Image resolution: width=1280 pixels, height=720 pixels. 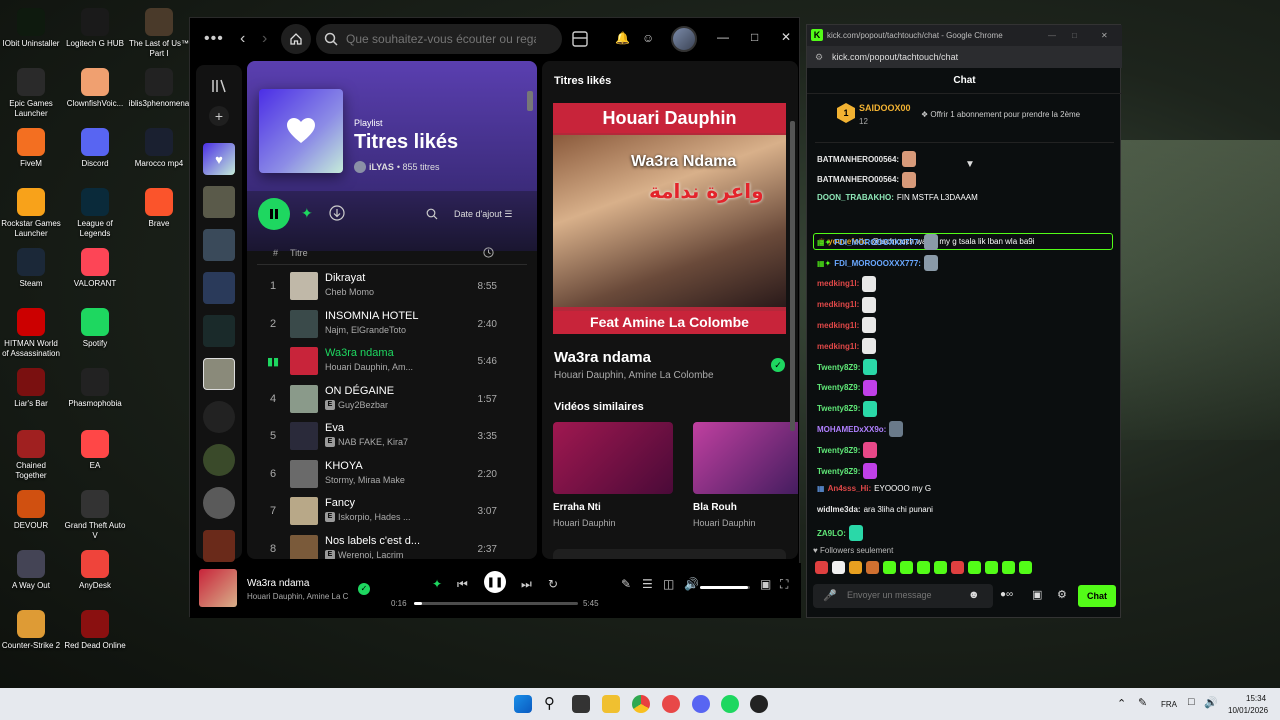 I want to click on desktop-icon: Epic Games Launcher, so click(x=31, y=93).